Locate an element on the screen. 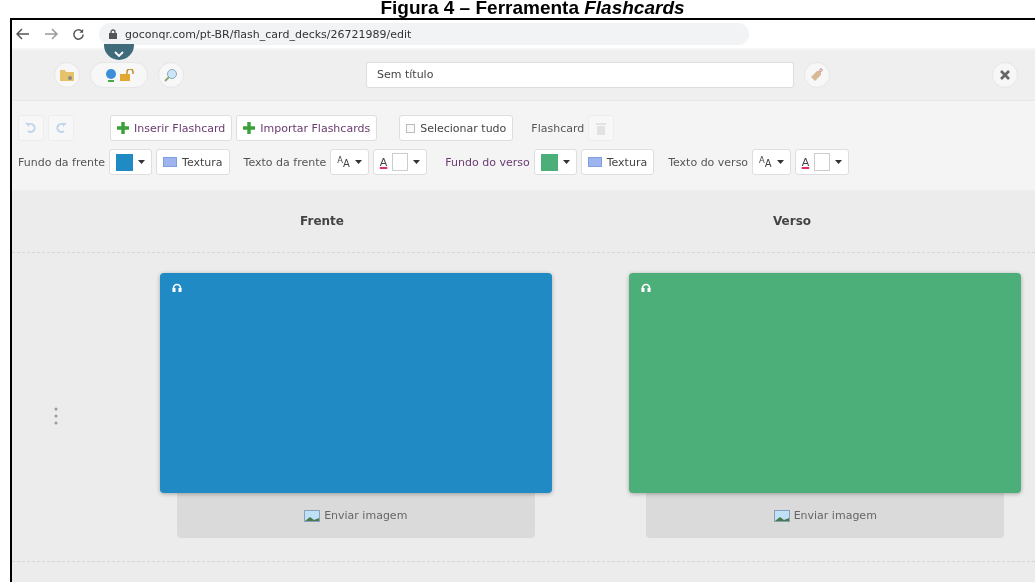 This screenshot has height=582, width=1035. zoom-button is located at coordinates (171, 75).